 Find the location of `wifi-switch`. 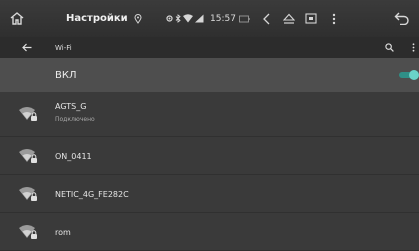

wifi-switch is located at coordinates (409, 75).